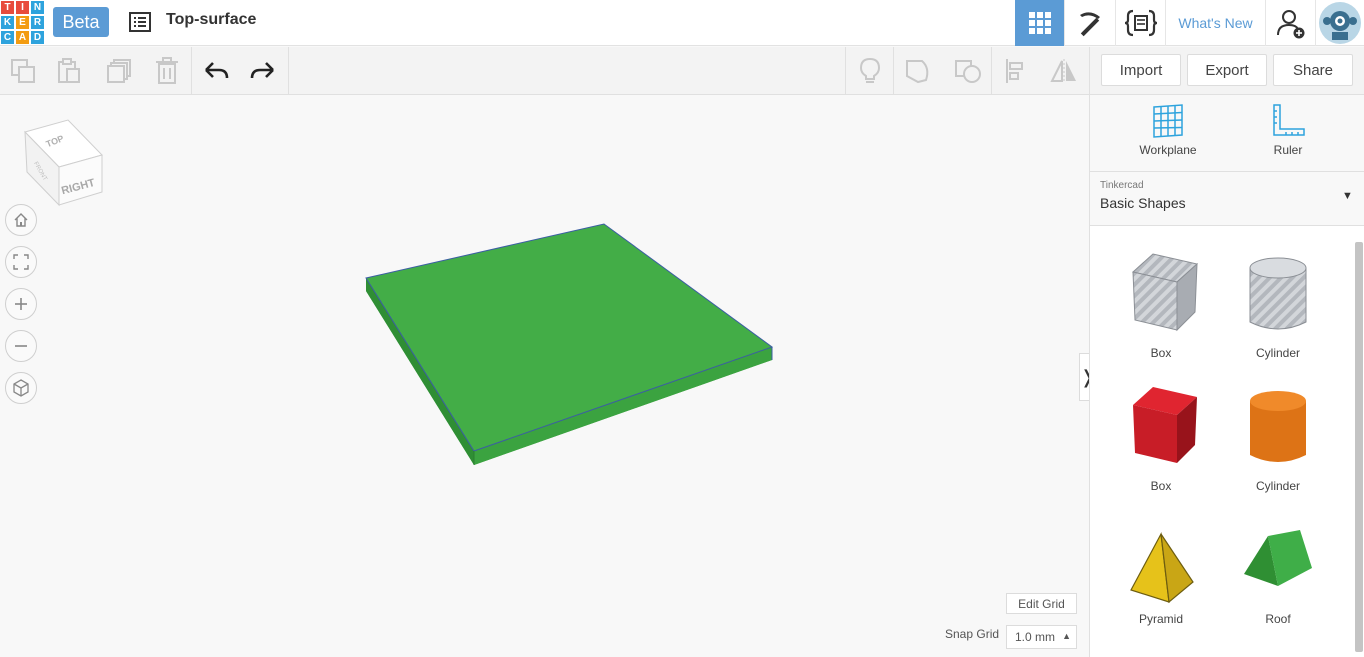 Image resolution: width=1364 pixels, height=657 pixels. I want to click on import-button: Import, so click(1141, 70).